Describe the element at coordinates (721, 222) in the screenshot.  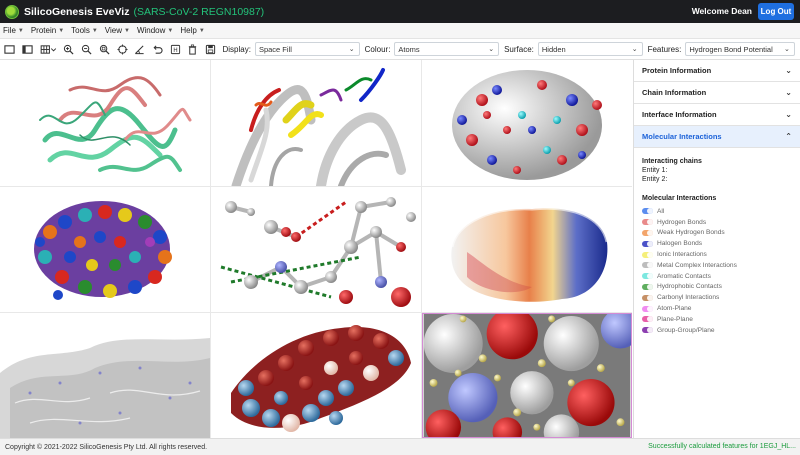
I see `interaction-toggle-row: Hydrogen Bonds` at that location.